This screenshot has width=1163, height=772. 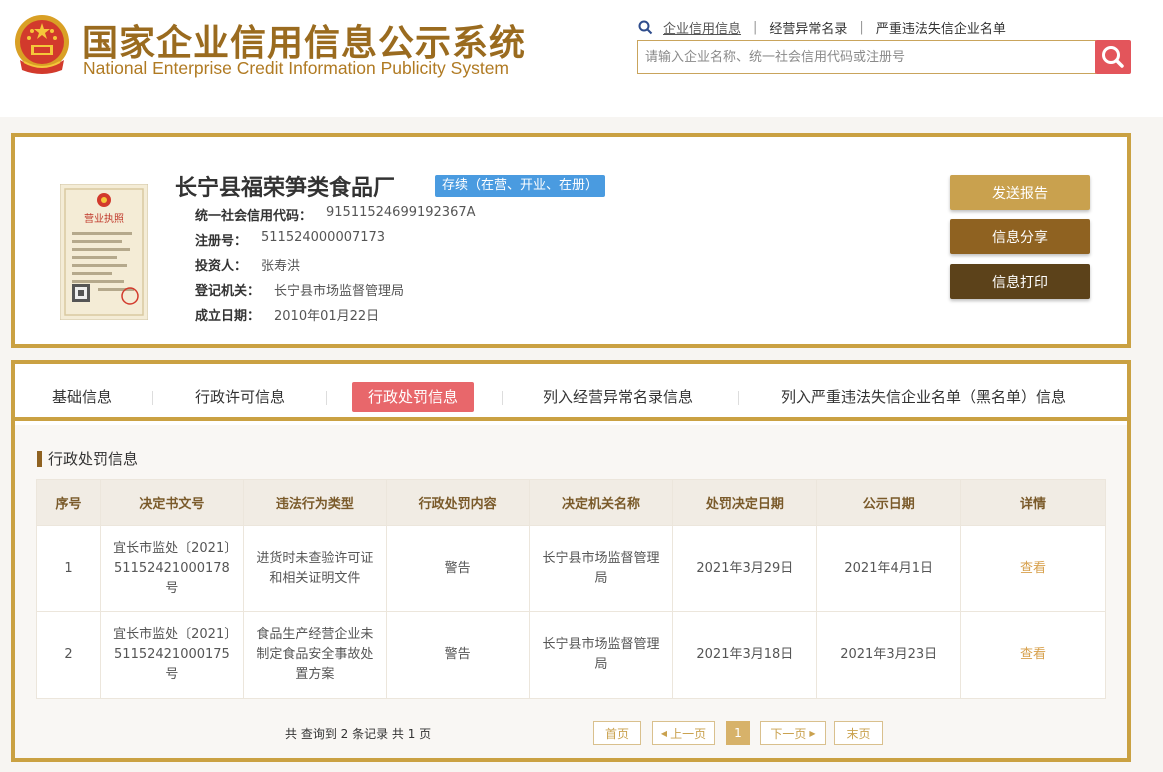 What do you see at coordinates (104, 252) in the screenshot?
I see `business-license-image: 营业执照` at bounding box center [104, 252].